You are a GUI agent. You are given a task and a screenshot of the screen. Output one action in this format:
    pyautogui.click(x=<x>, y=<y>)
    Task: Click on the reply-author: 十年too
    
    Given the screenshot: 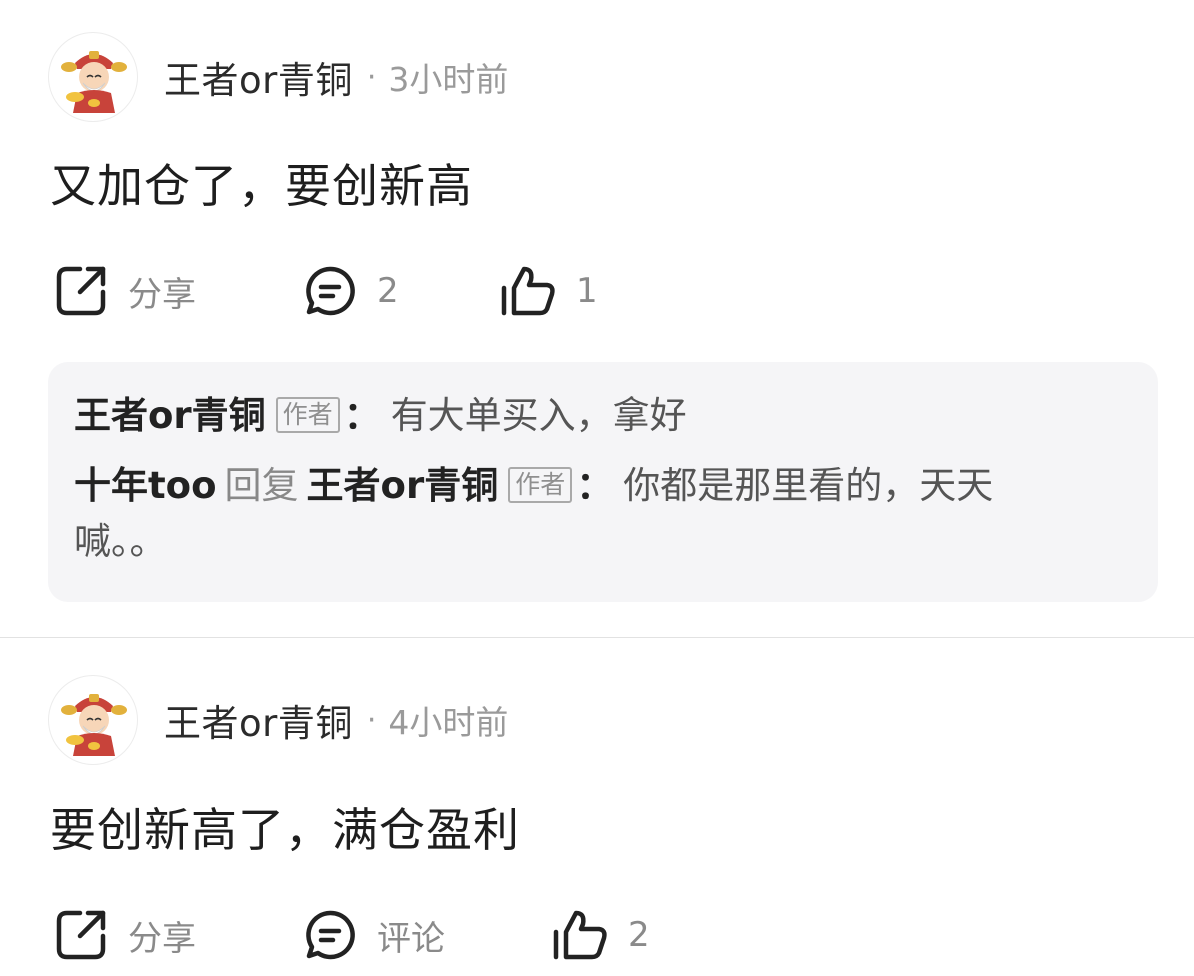 What is the action you would take?
    pyautogui.click(x=145, y=485)
    